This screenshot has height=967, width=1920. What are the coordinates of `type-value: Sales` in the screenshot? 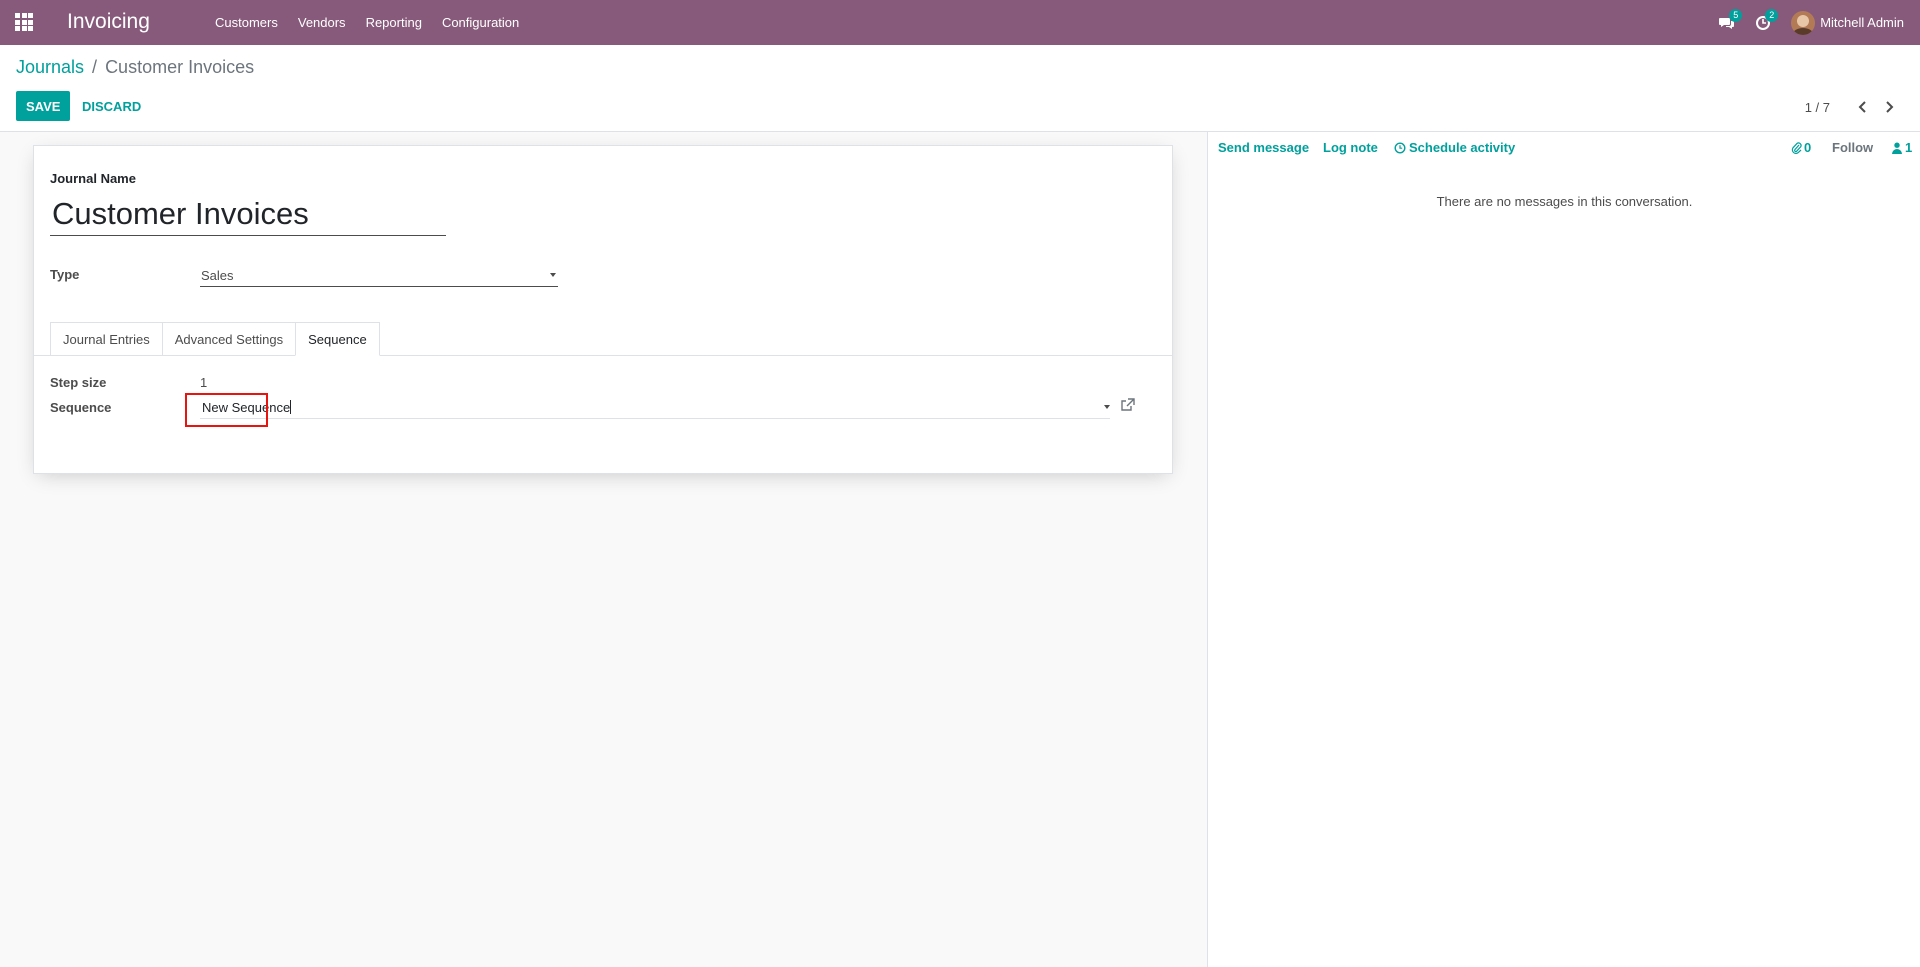 It's located at (217, 275).